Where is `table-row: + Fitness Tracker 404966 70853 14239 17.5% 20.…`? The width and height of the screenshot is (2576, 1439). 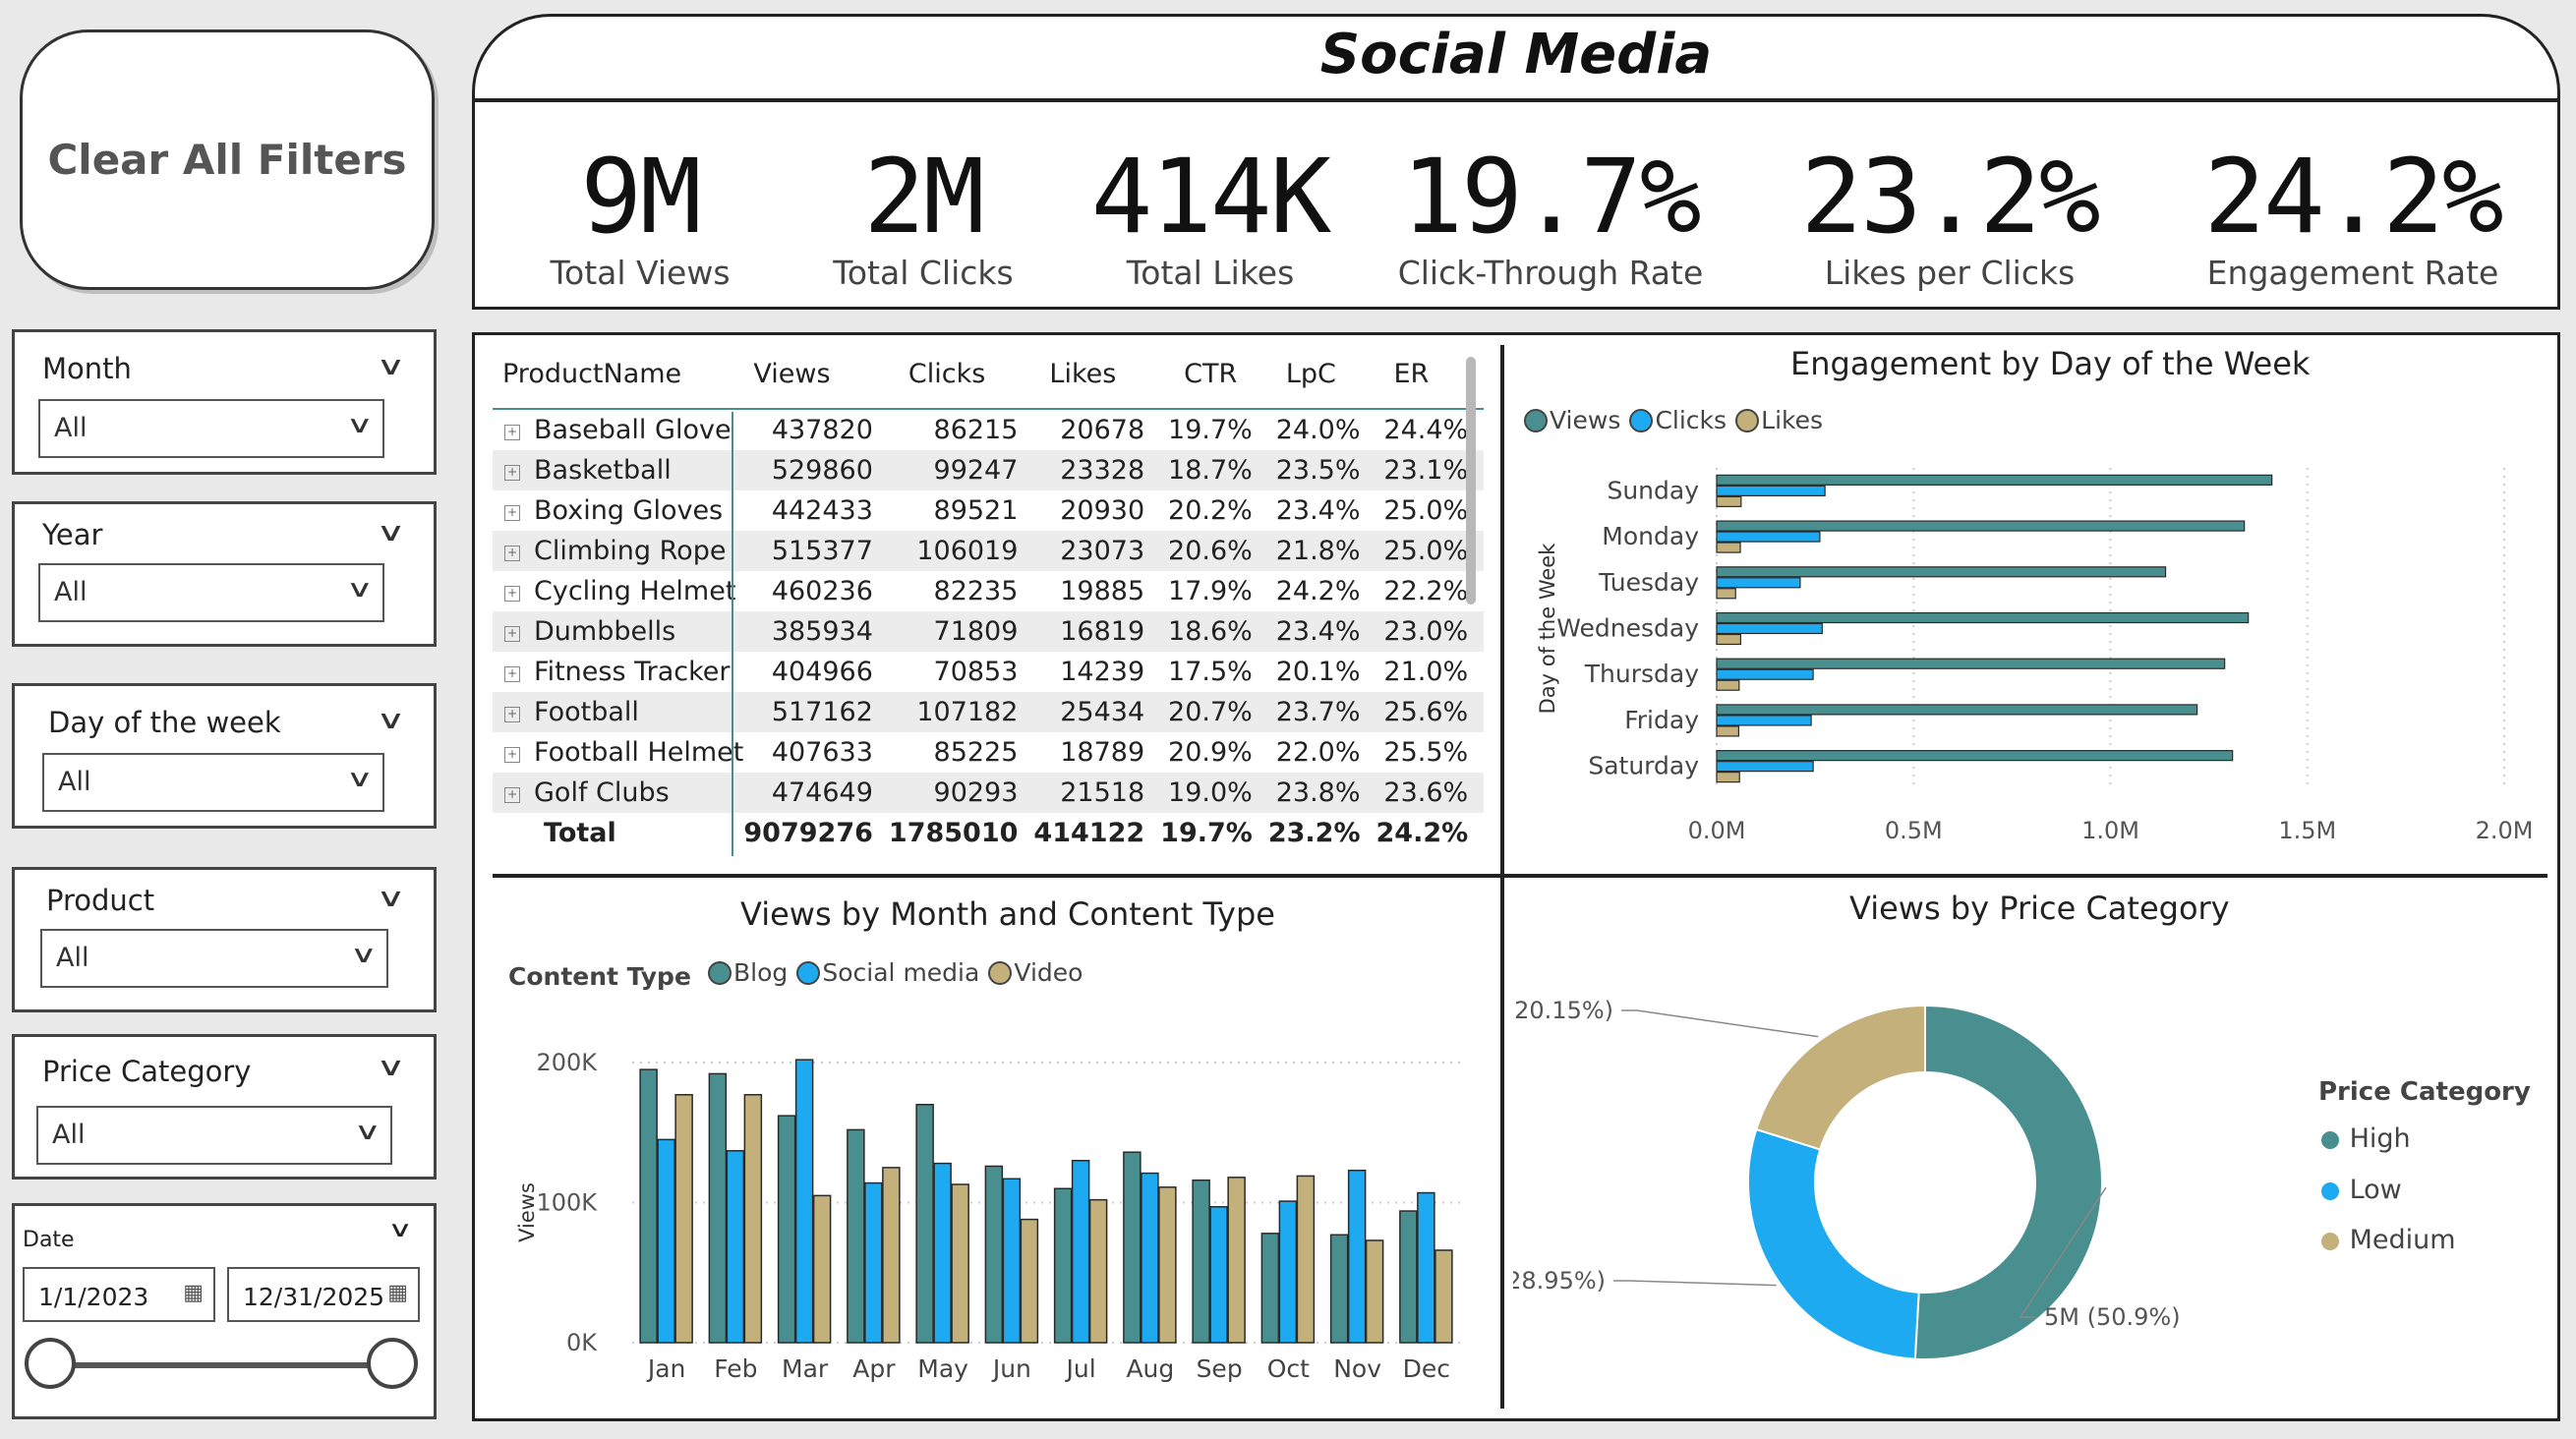
table-row: + Fitness Tracker 404966 70853 14239 17.5% 20.… is located at coordinates (988, 672).